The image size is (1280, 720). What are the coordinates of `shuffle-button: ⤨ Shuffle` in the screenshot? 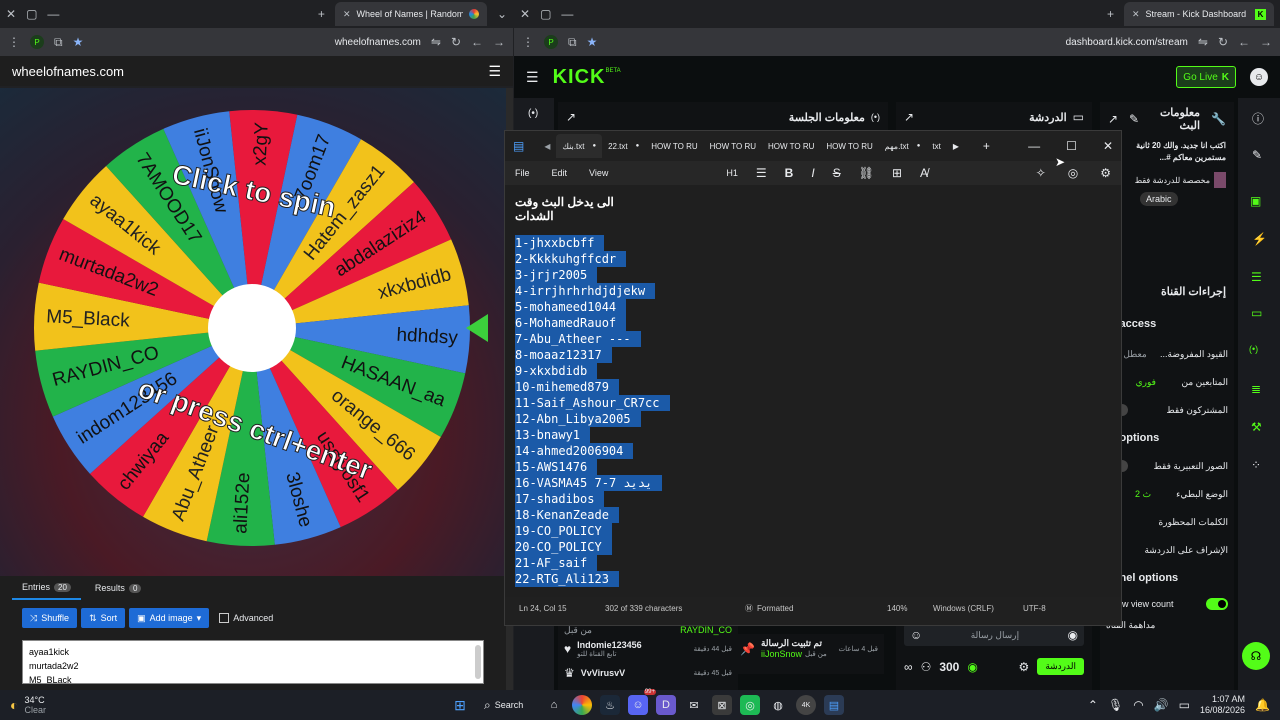 It's located at (50, 618).